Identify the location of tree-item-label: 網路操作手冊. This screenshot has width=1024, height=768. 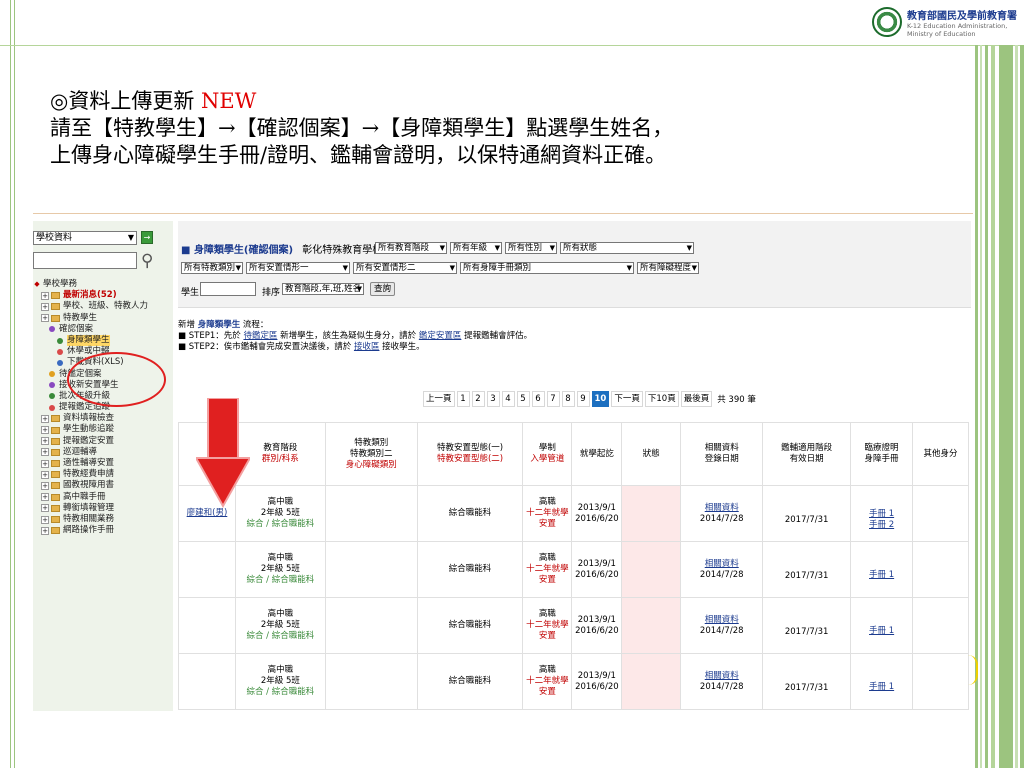
(89, 530).